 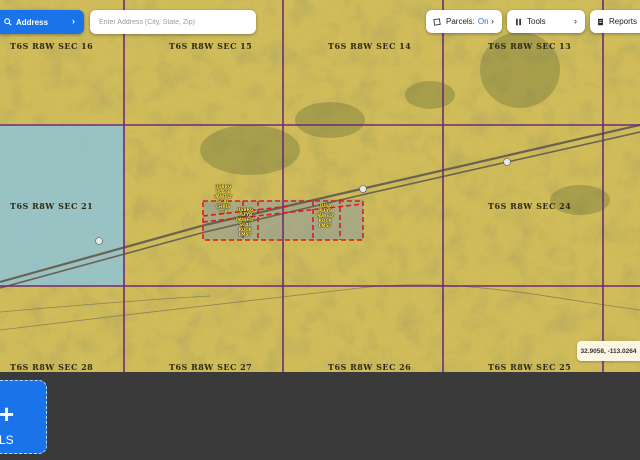 I want to click on section-label: T6S R8W SEC 21, so click(x=52, y=206).